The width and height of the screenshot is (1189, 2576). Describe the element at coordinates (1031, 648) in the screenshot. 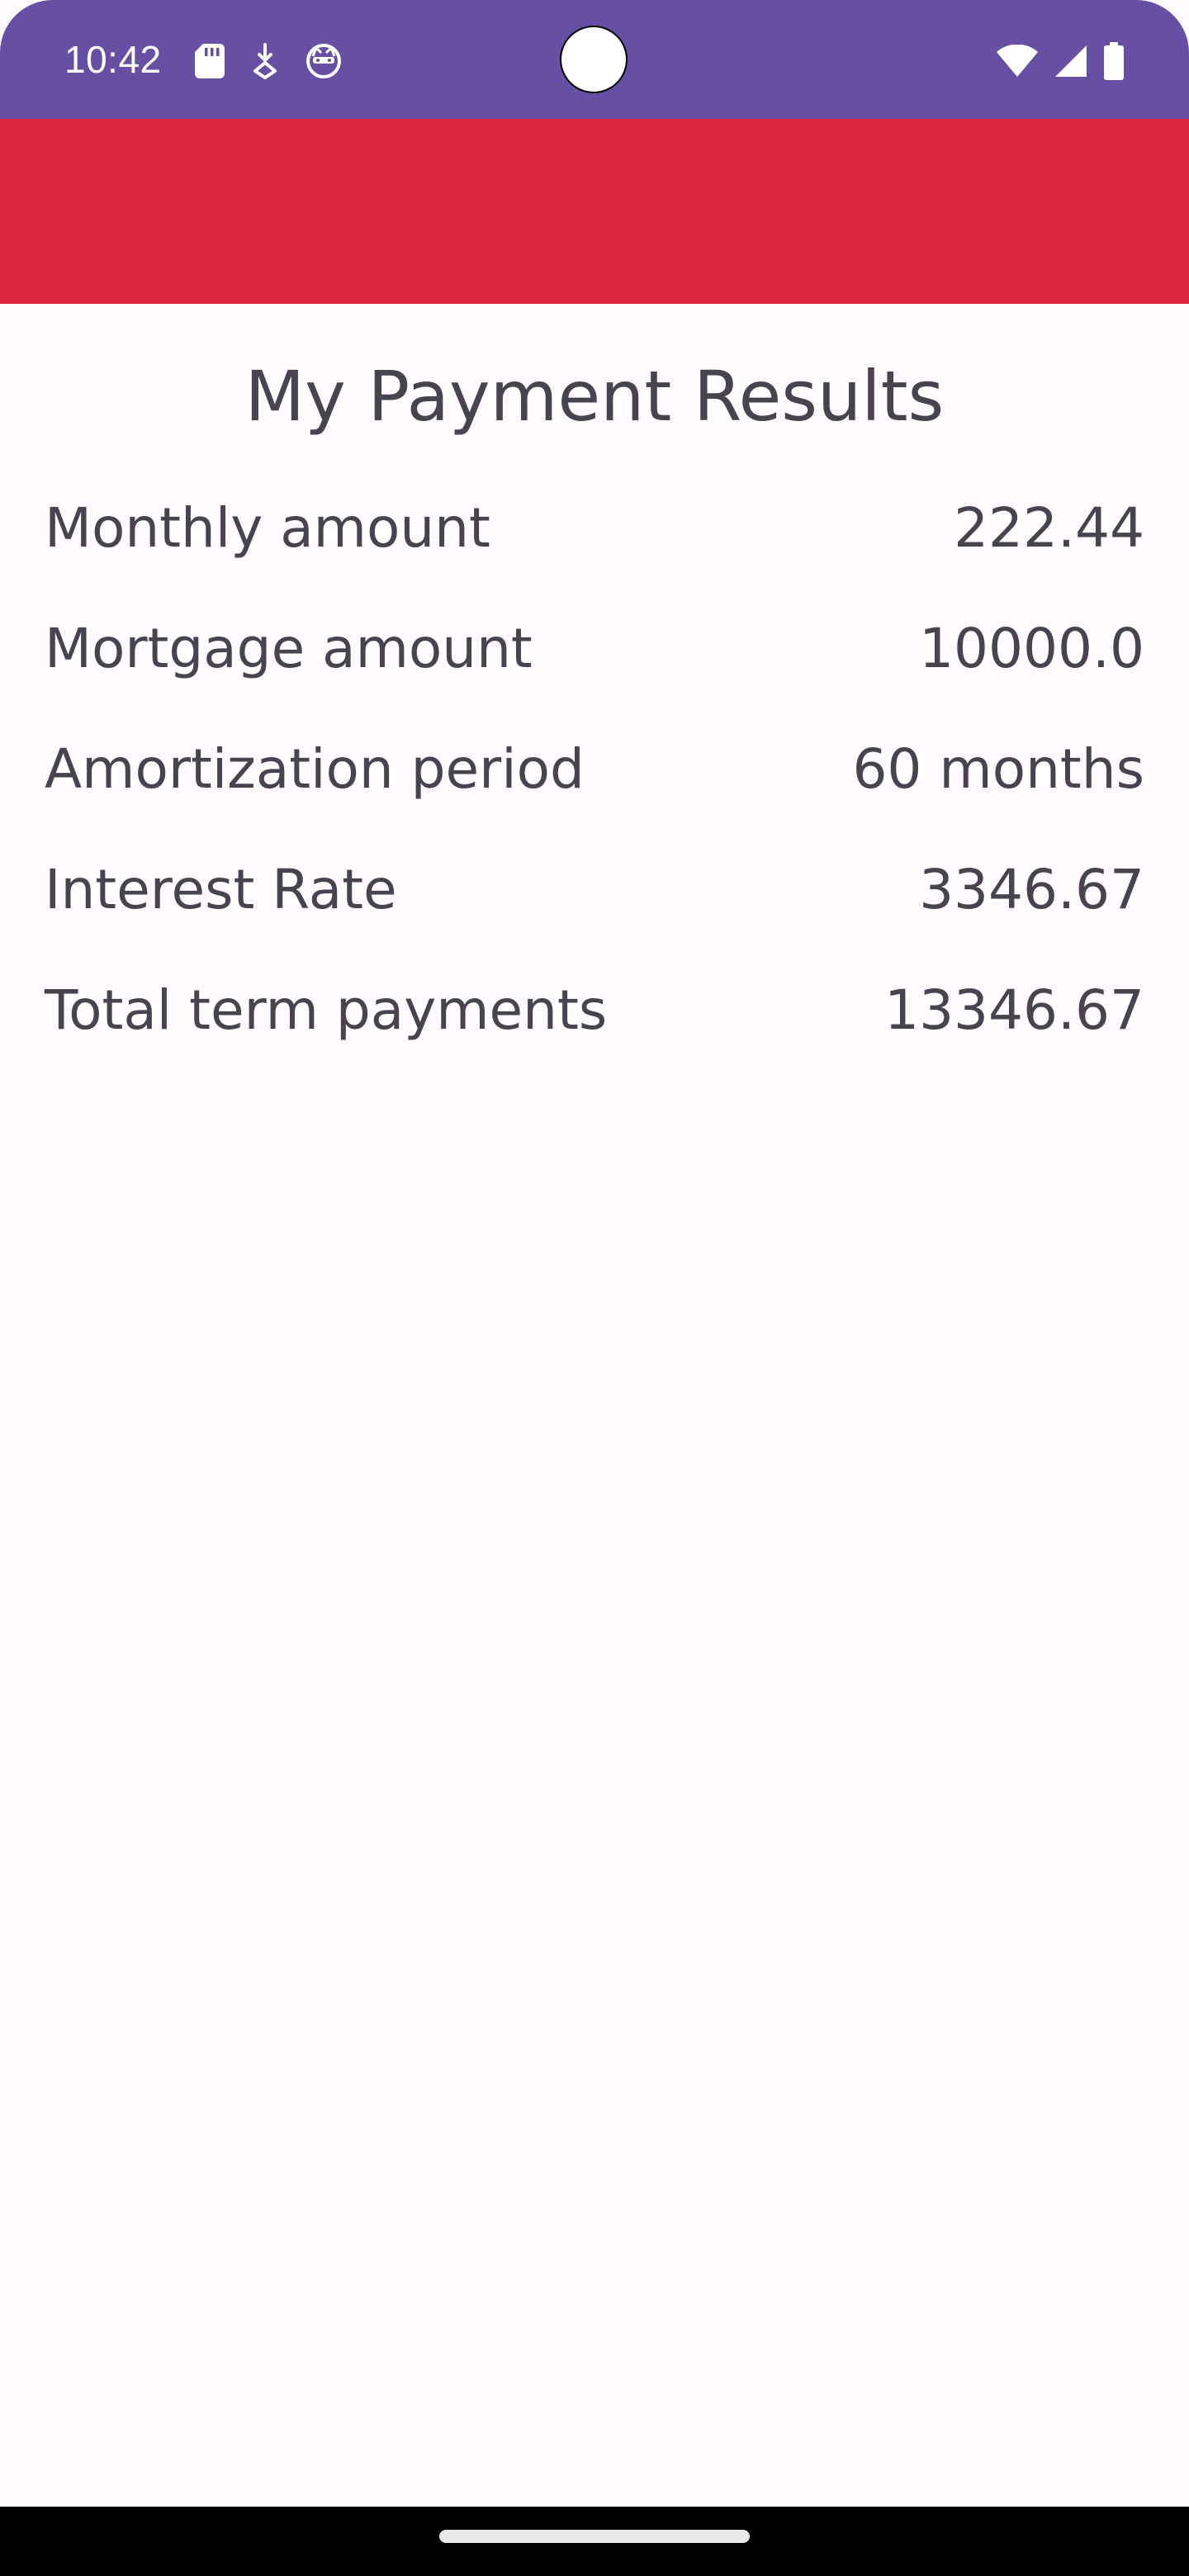

I see `mortgage-amount-value: 10000.0` at that location.